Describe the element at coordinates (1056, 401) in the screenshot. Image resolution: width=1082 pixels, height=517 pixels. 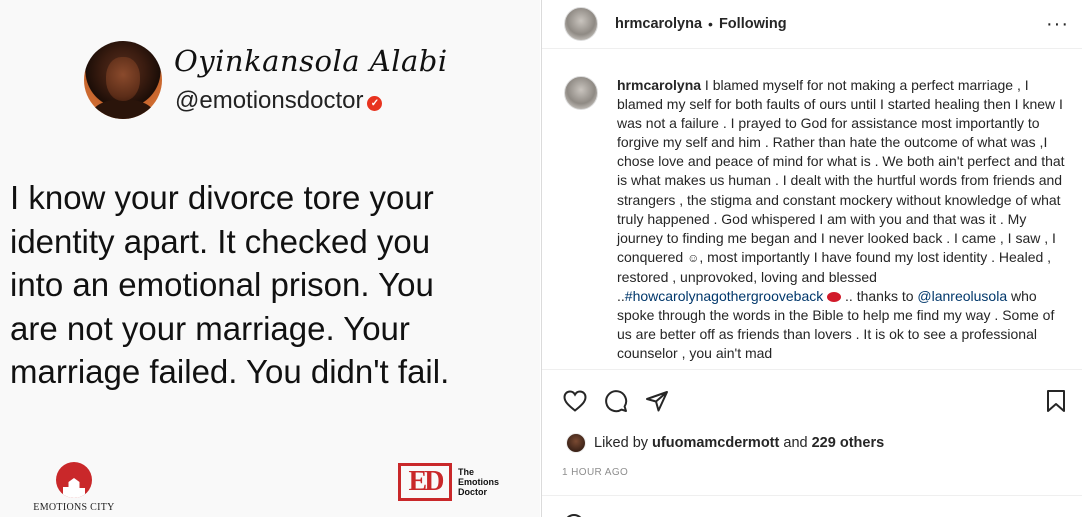
I see `bookmark-icon` at that location.